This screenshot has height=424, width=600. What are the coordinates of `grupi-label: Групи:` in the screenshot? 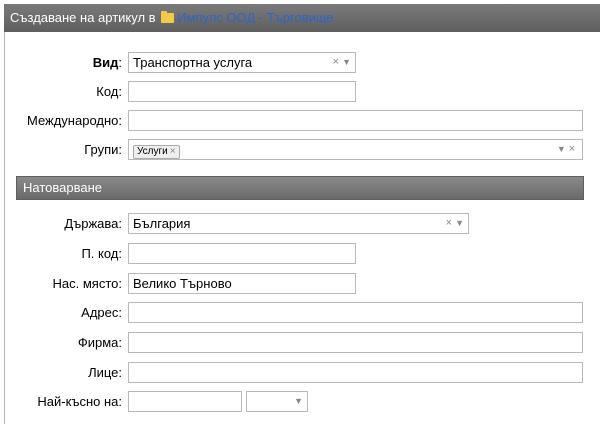 It's located at (103, 149).